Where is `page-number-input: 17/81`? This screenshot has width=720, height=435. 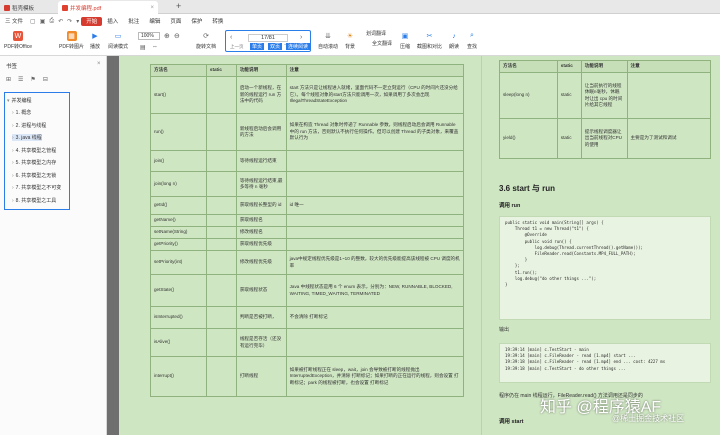 page-number-input: 17/81 is located at coordinates (268, 38).